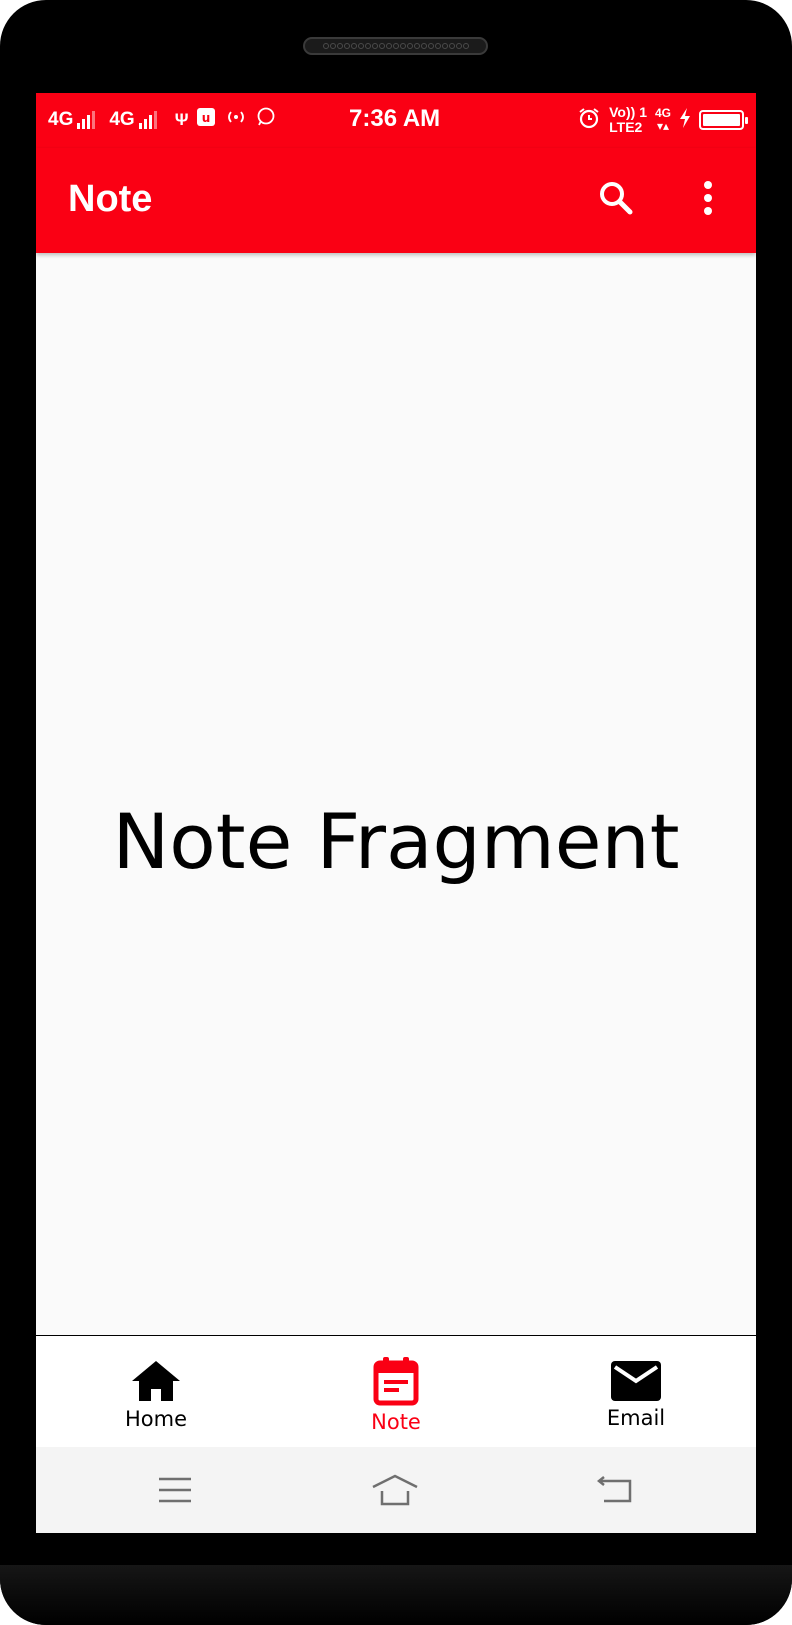 This screenshot has width=792, height=1625. I want to click on overflow-menu-button, so click(708, 198).